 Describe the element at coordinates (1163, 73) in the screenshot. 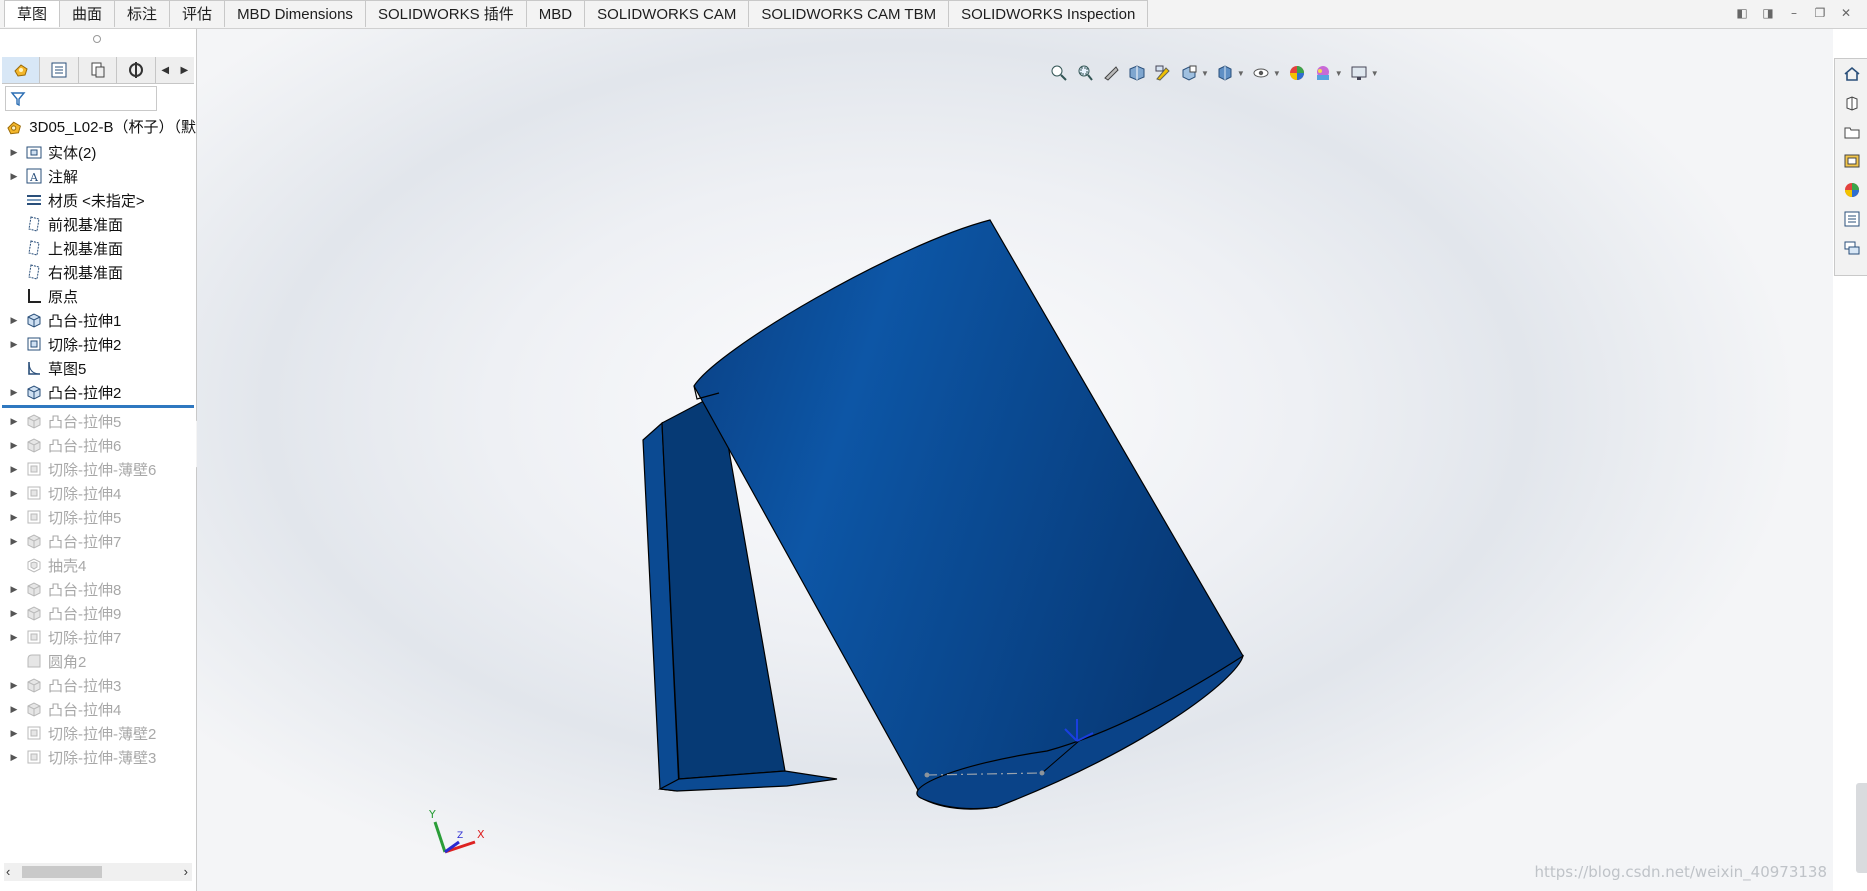

I see `dynamic-annotation-icon` at that location.